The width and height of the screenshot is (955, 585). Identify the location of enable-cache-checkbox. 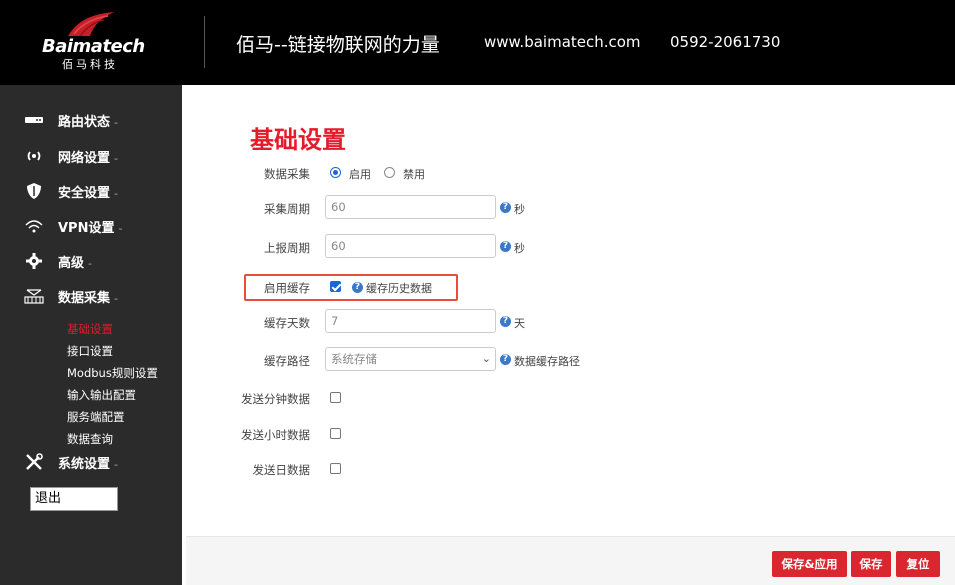
(335, 286).